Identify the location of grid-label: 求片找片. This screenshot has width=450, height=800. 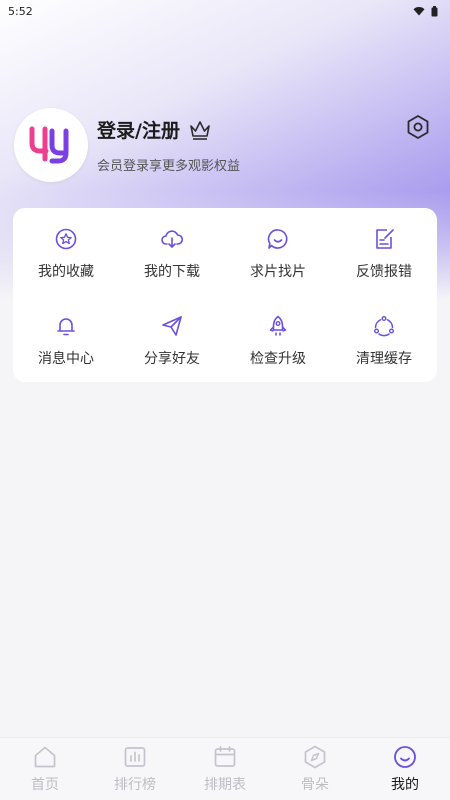
(278, 271).